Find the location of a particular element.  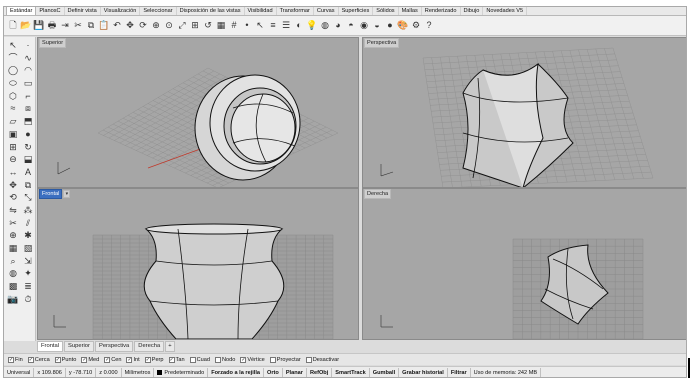

boolean-union-icon: ◉ is located at coordinates (364, 26).